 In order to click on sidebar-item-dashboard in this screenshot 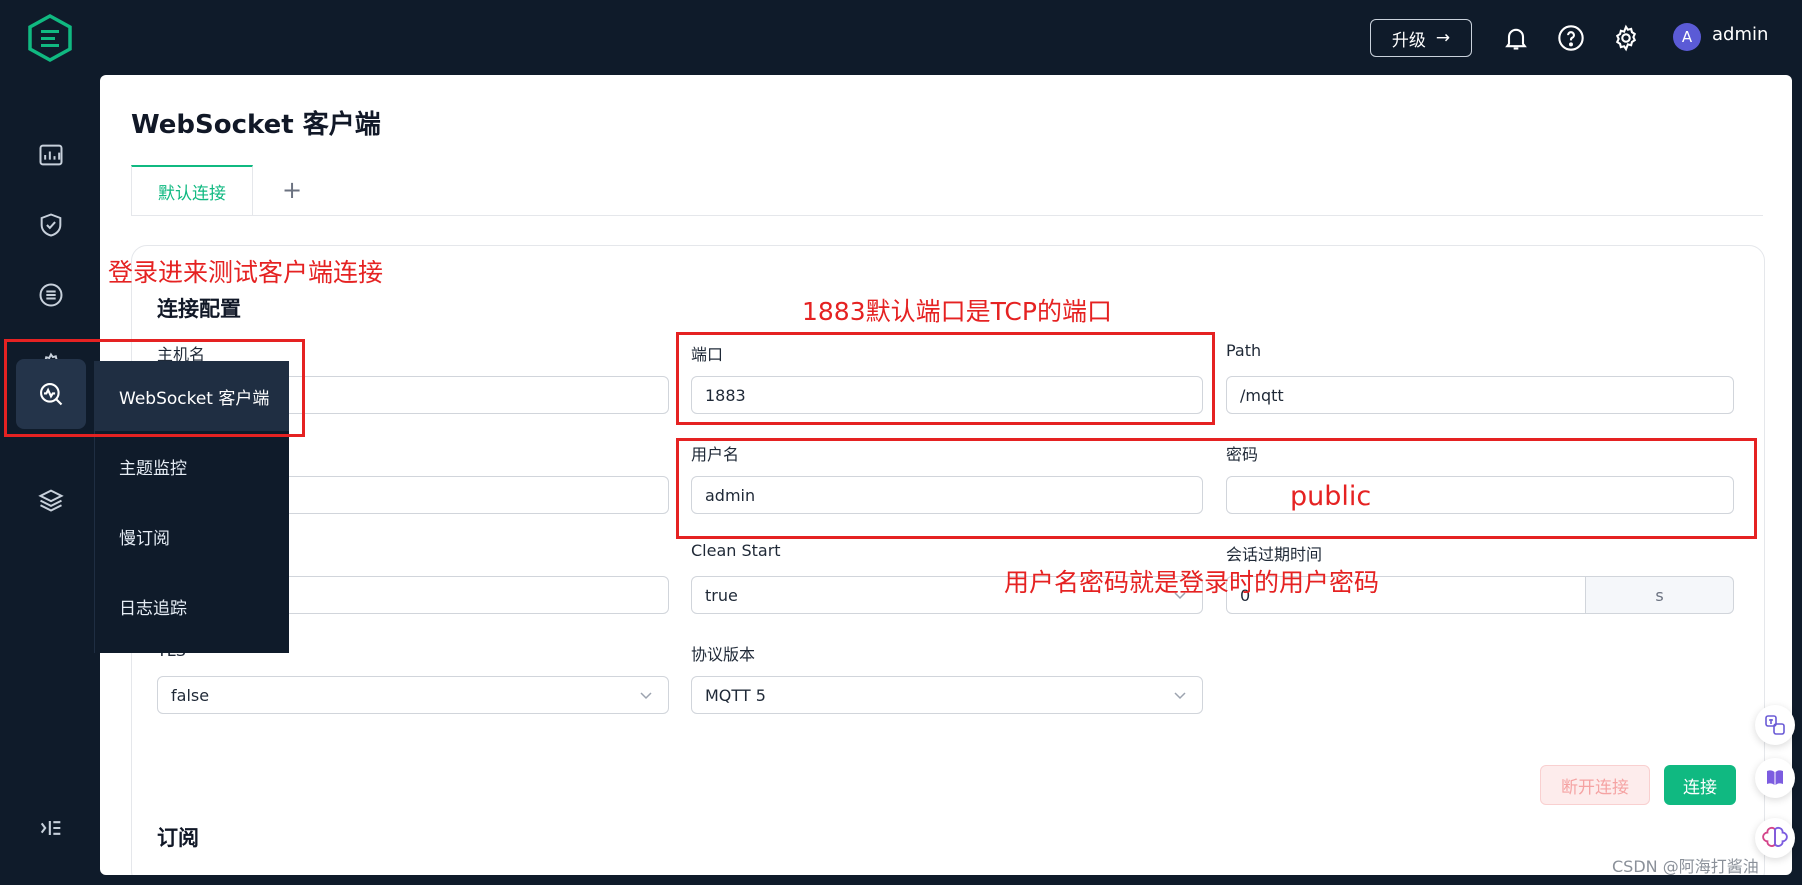, I will do `click(51, 155)`.